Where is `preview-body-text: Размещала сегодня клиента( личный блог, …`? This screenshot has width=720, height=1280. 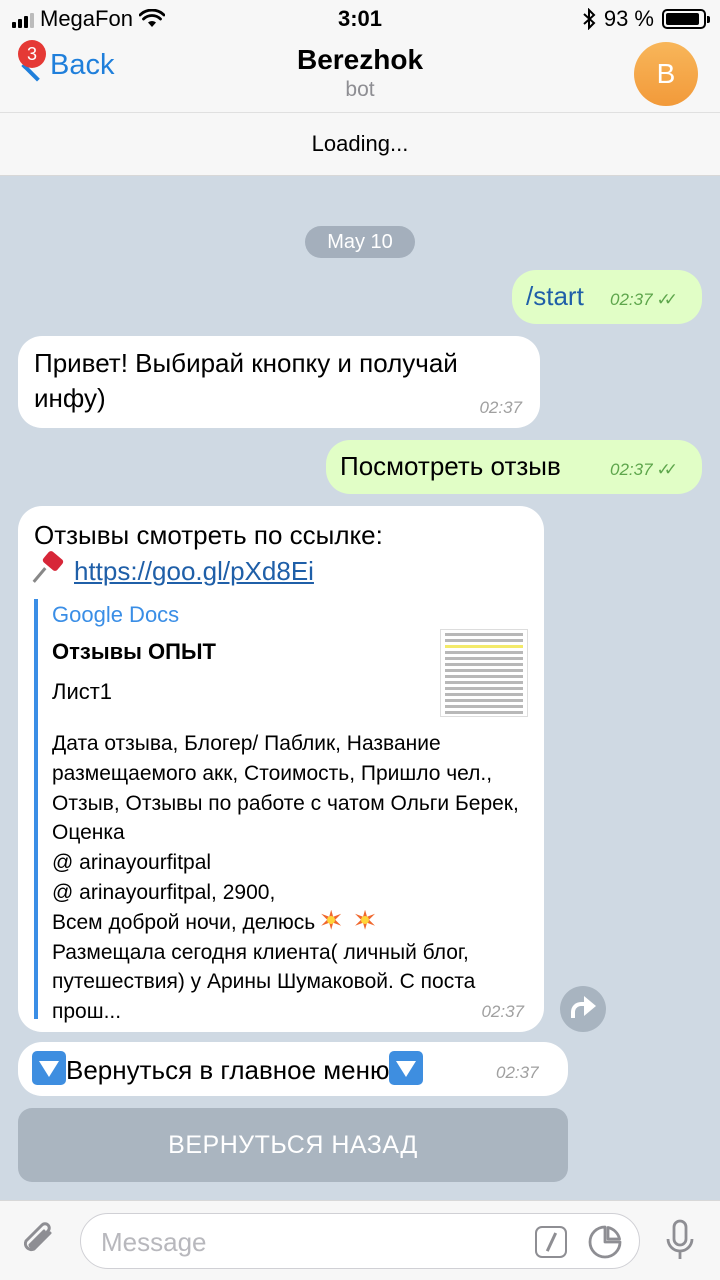 preview-body-text: Размещала сегодня клиента( личный блог, … is located at coordinates (264, 982).